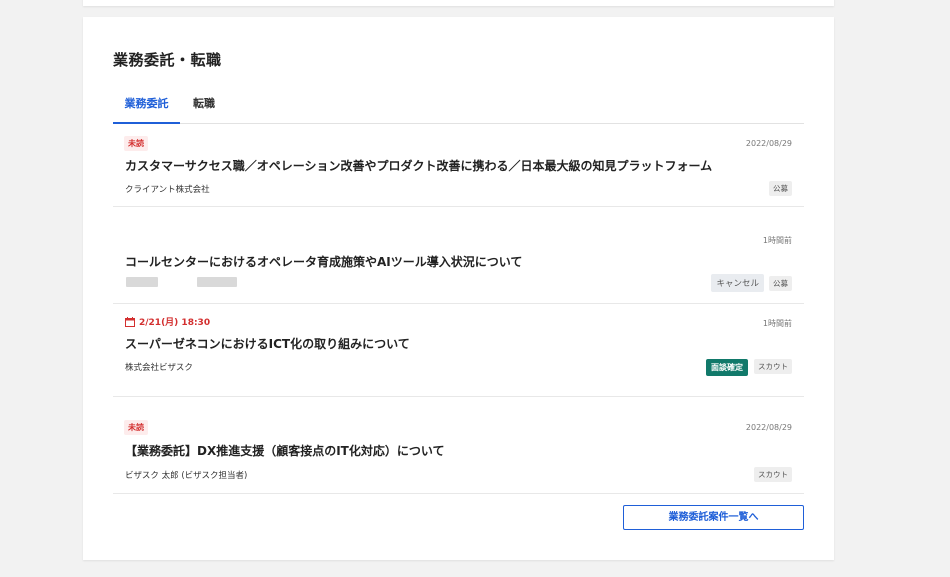  Describe the element at coordinates (175, 323) in the screenshot. I see `interview-datetime-text: 2/21(月) 18:30` at that location.